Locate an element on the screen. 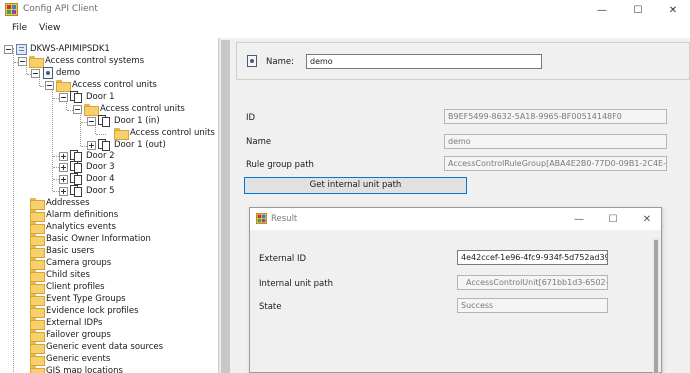  close-button: ✕ is located at coordinates (672, 10).